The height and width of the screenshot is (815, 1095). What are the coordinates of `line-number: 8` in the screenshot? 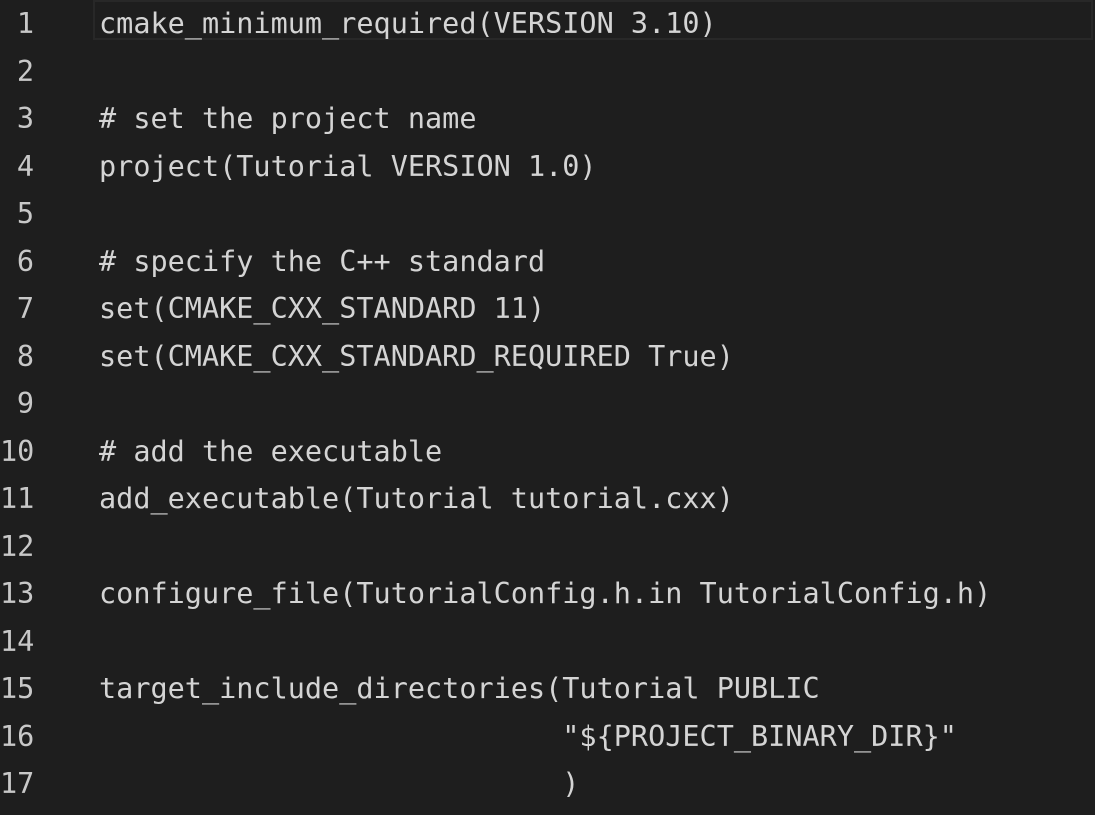 It's located at (25, 356).